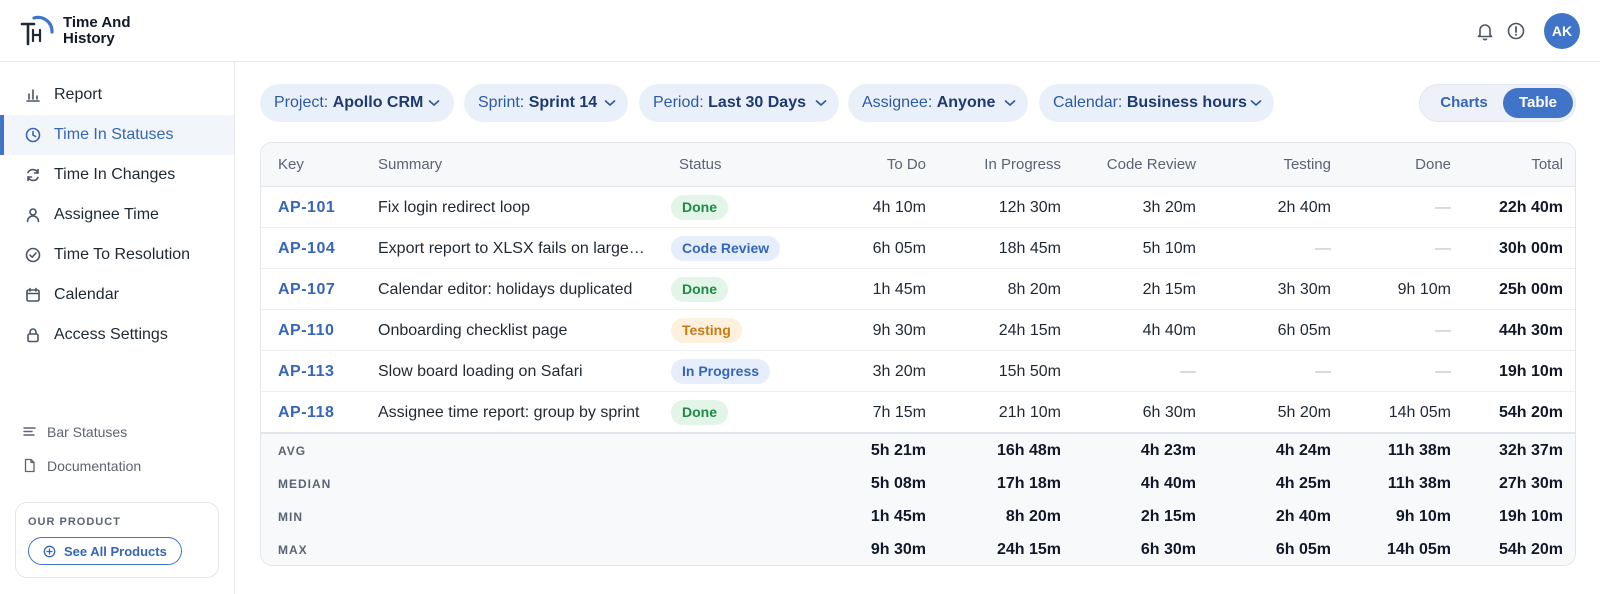  Describe the element at coordinates (1033, 516) in the screenshot. I see `summary-inprogress: 8h 20m` at that location.